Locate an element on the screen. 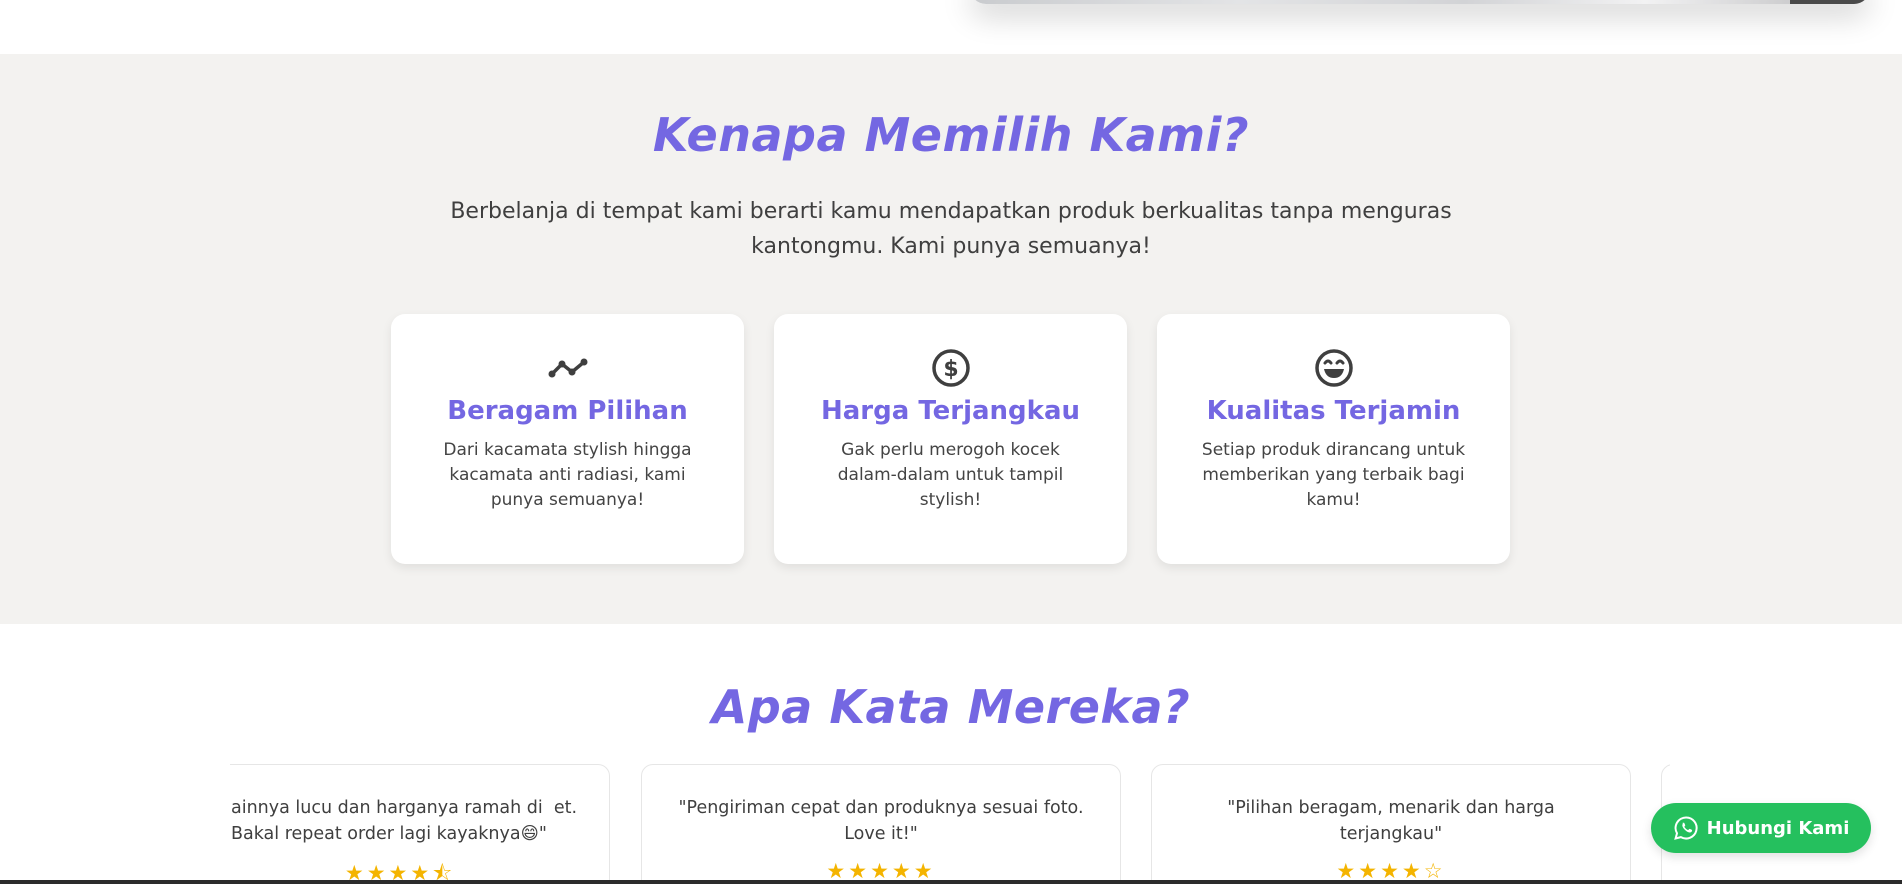 The width and height of the screenshot is (1902, 884). testimonials-title: Apa Kata Mereka? is located at coordinates (951, 707).